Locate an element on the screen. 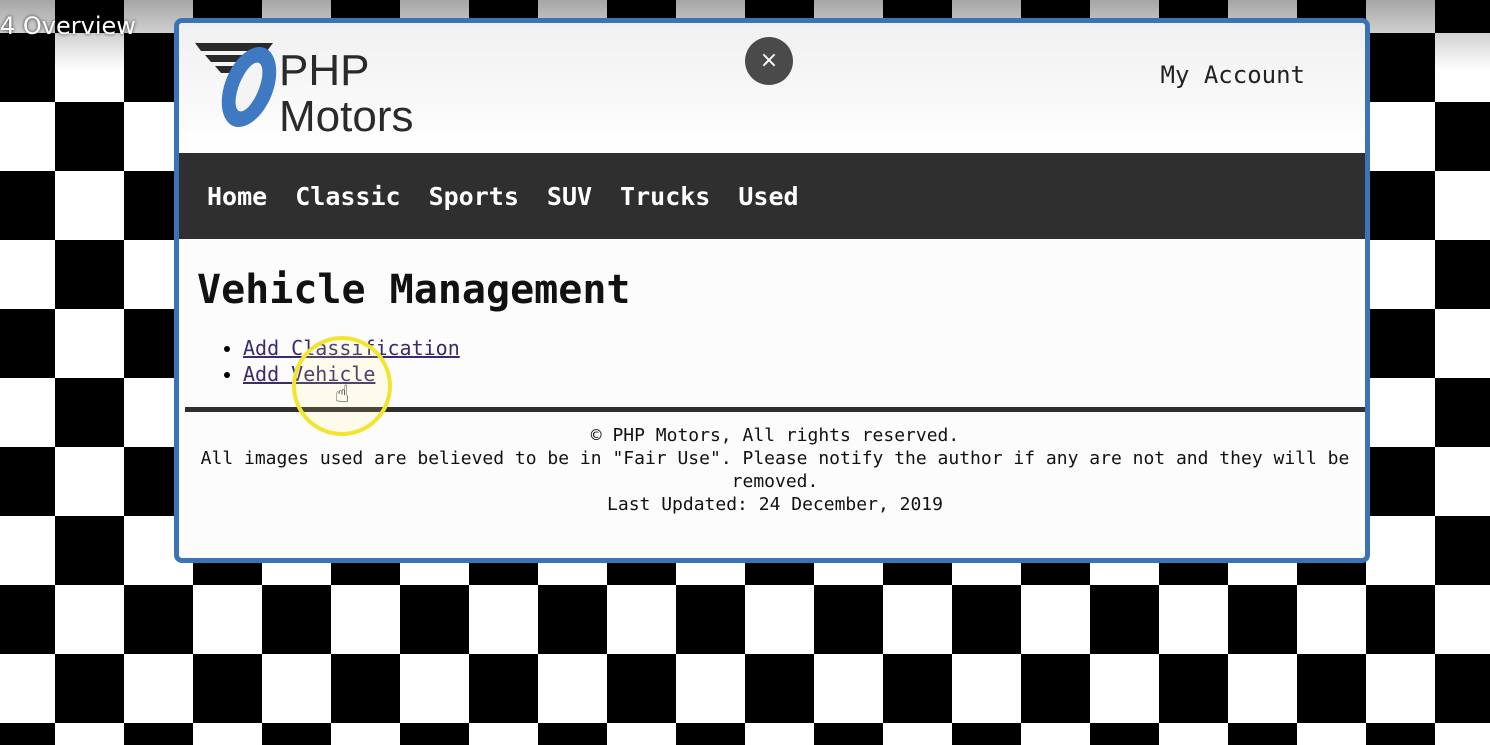  close-icon: × is located at coordinates (769, 60).